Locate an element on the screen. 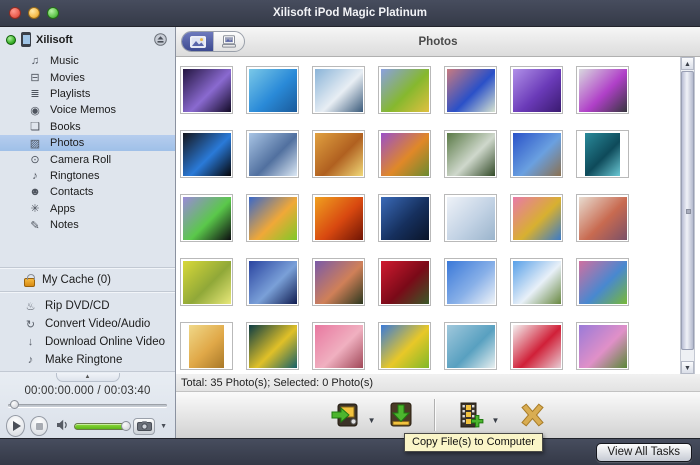 The image size is (700, 465). playback-controls: ▼ is located at coordinates (87, 425).